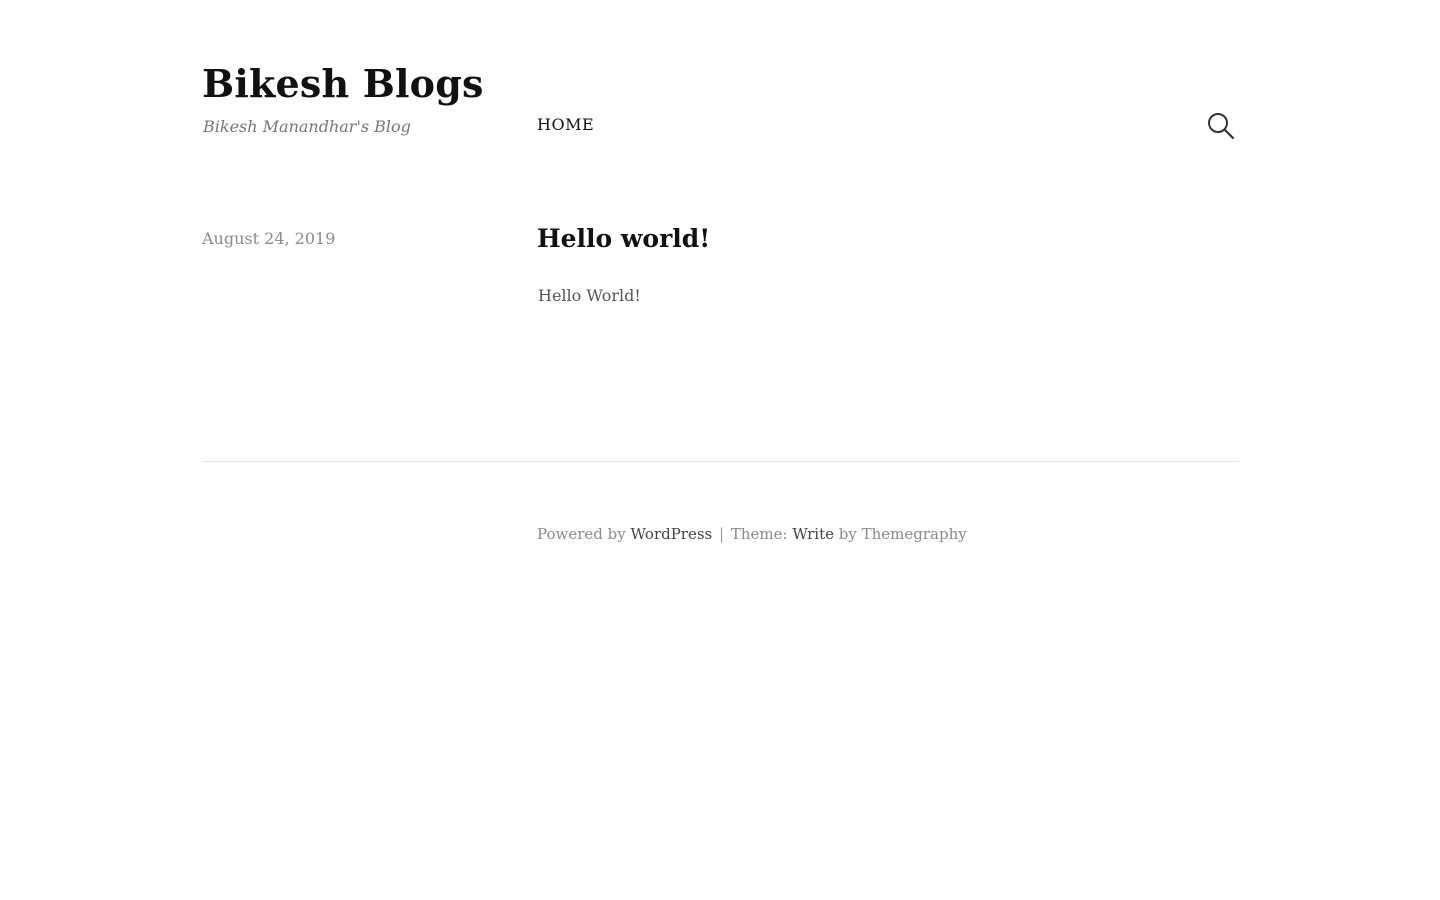  What do you see at coordinates (307, 126) in the screenshot?
I see `site-tagline: Bikesh Manandhar's Blog` at bounding box center [307, 126].